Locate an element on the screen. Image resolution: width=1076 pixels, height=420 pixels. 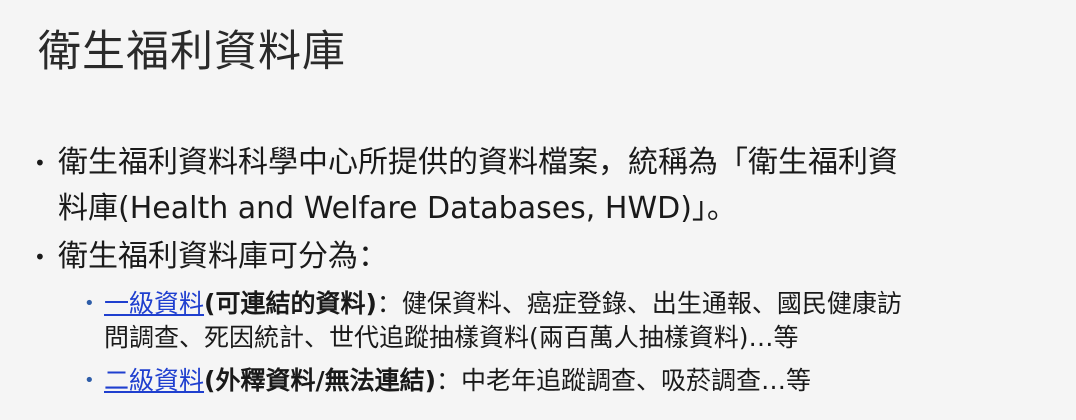
level2-data-link: 二級資料 is located at coordinates (154, 380).